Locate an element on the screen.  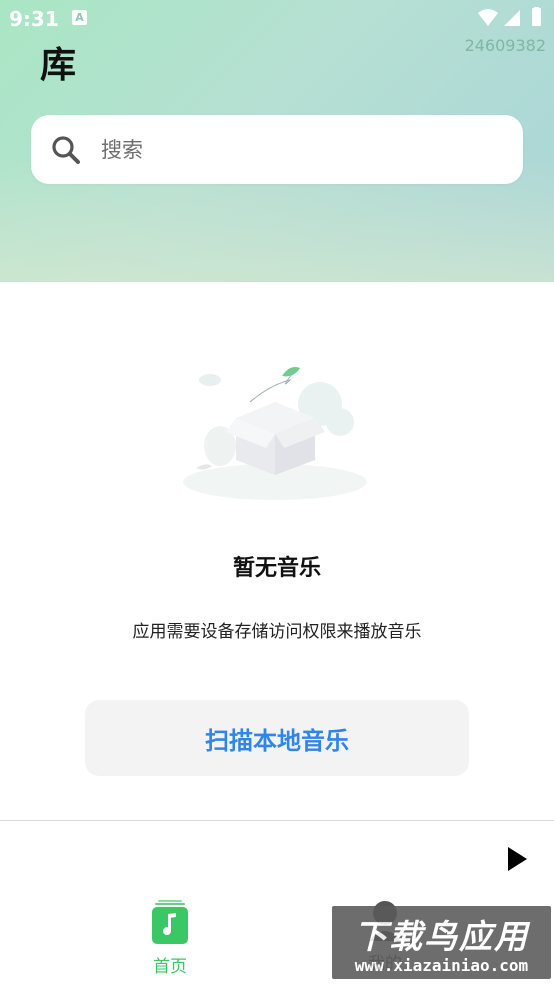
signal-icon is located at coordinates (512, 18).